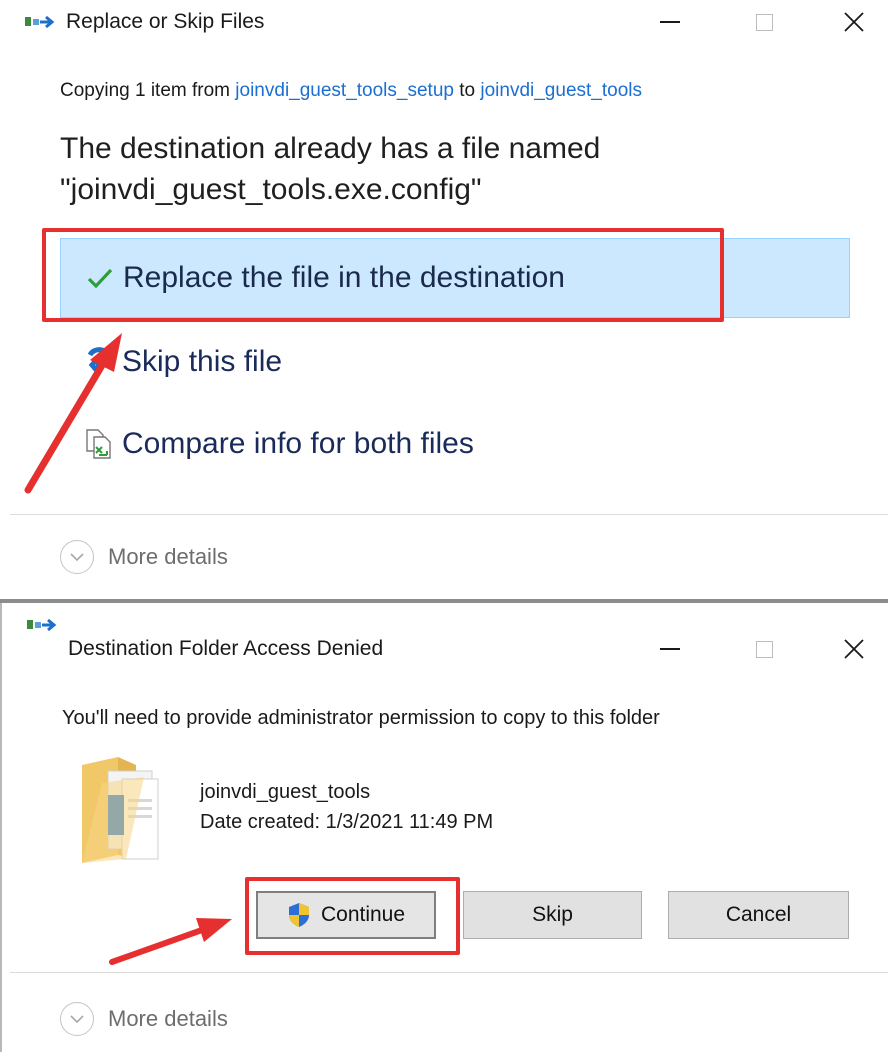 Image resolution: width=888 pixels, height=1052 pixels. I want to click on conflict-message-line1: The destination already has a file named, so click(330, 148).